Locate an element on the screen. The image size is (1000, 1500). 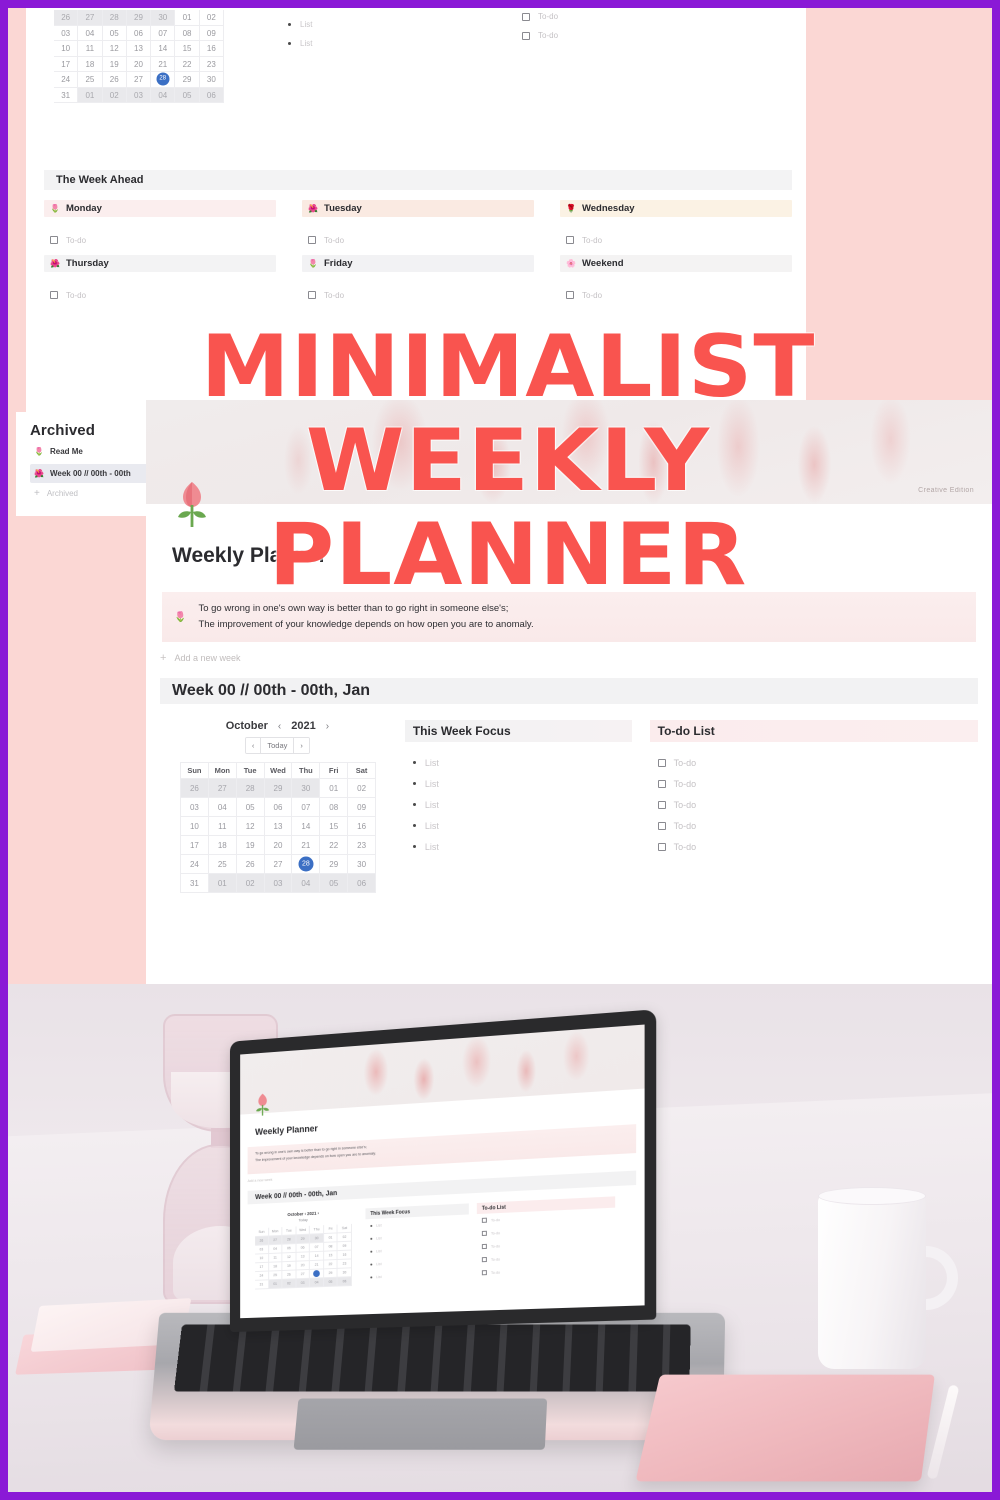
calendar-nav: October ‹ 2021 › is located at coordinates (277, 726).